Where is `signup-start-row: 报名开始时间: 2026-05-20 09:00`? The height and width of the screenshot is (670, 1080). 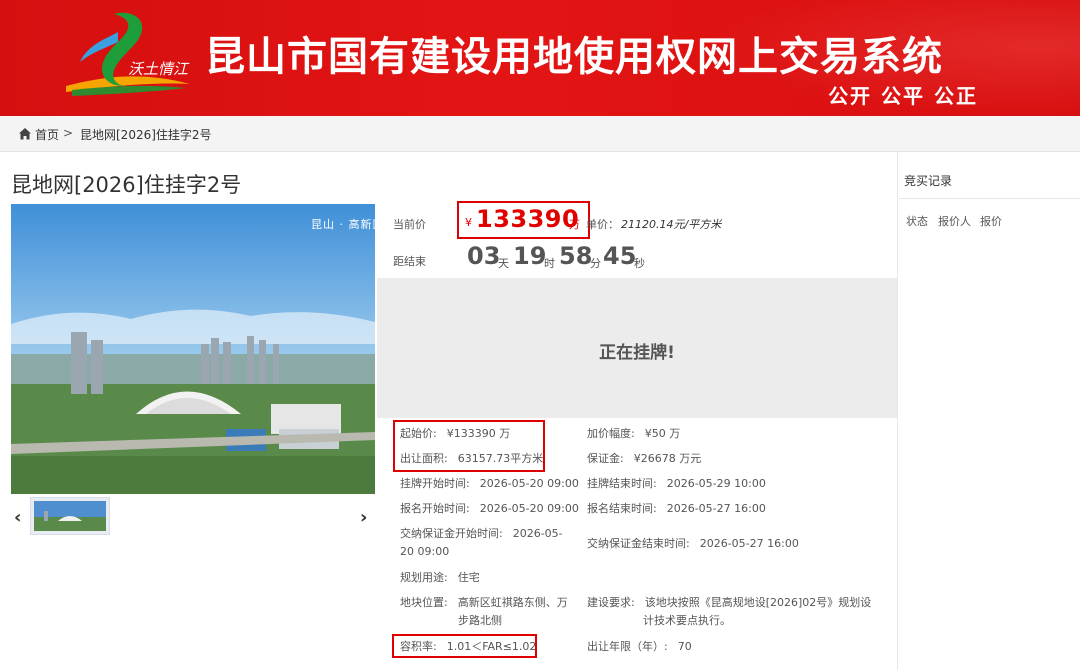
signup-start-row: 报名开始时间: 2026-05-20 09:00 is located at coordinates (489, 508).